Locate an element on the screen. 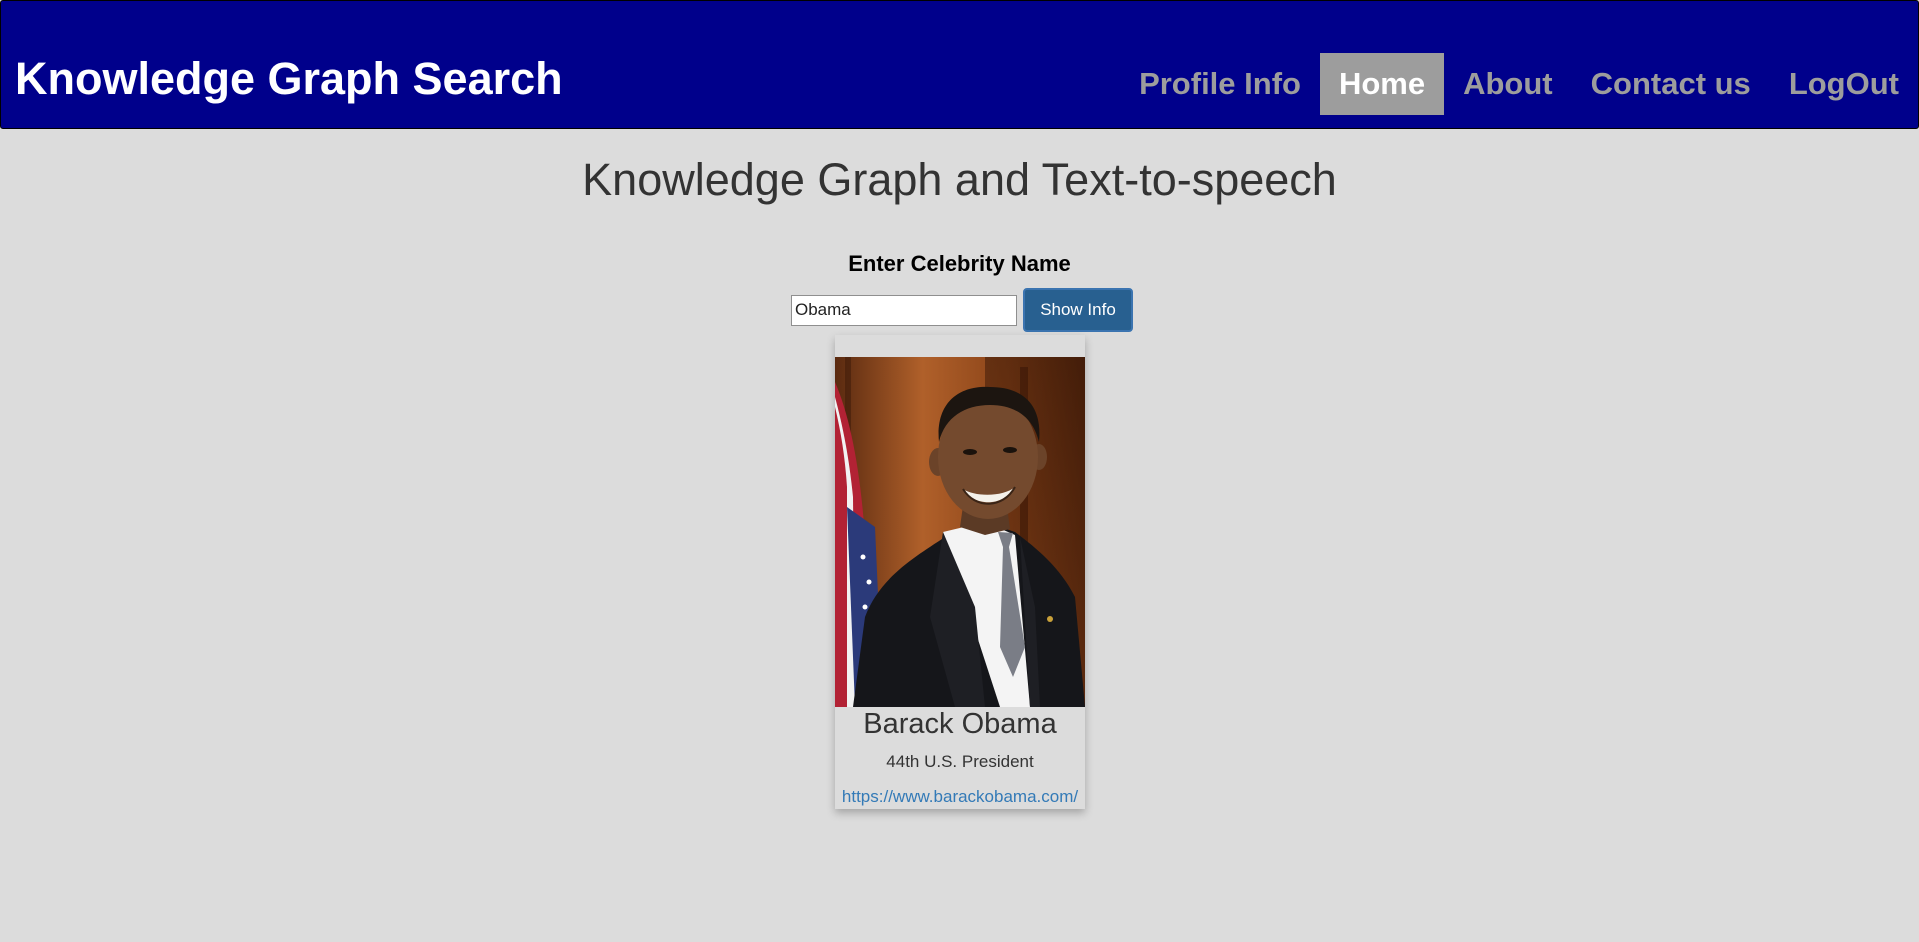 This screenshot has height=942, width=1919. nav-item-logout: LogOut is located at coordinates (1844, 84).